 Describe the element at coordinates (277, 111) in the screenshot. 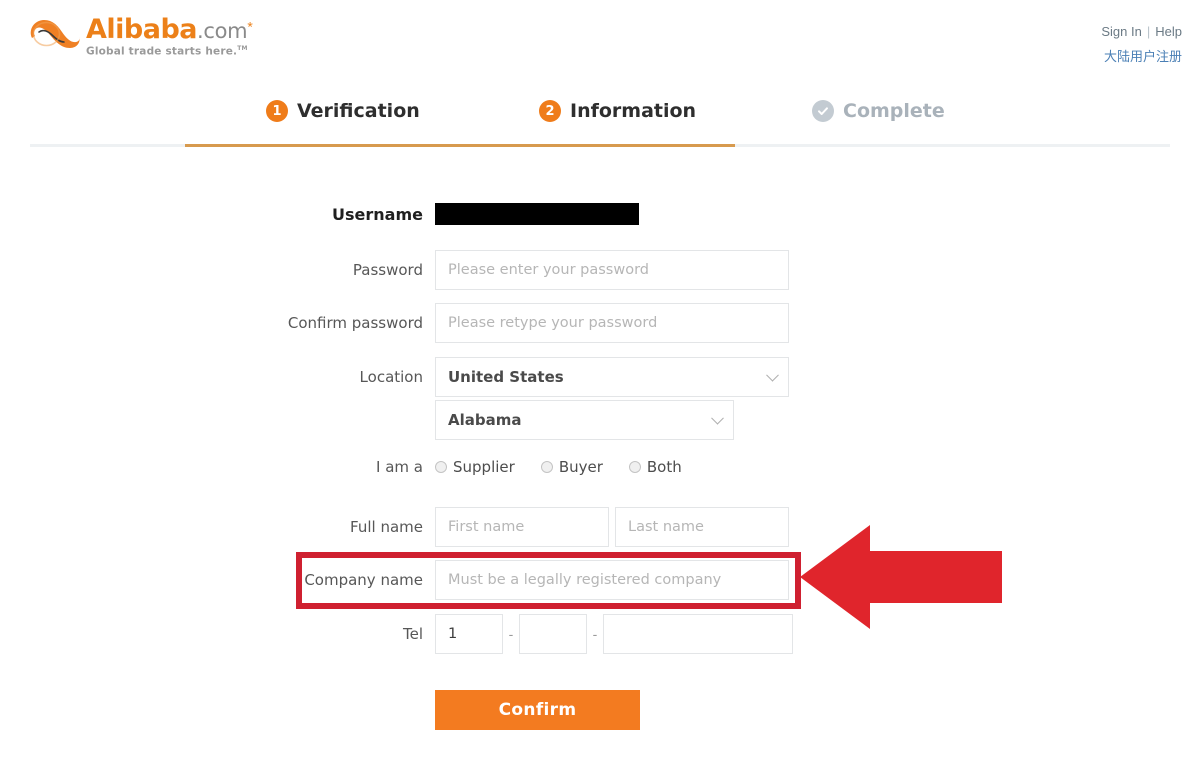

I see `step-1-badge: 1` at that location.